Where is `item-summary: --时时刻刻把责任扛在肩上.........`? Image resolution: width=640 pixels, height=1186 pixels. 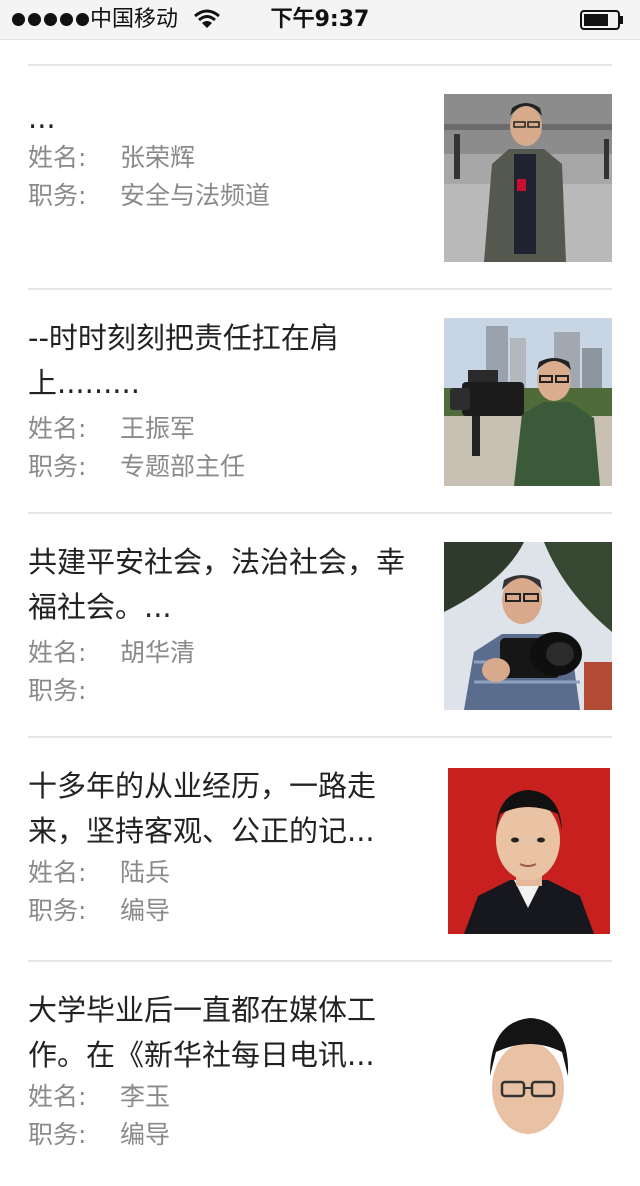
item-summary: --时时刻刻把责任扛在肩上......... is located at coordinates (183, 360).